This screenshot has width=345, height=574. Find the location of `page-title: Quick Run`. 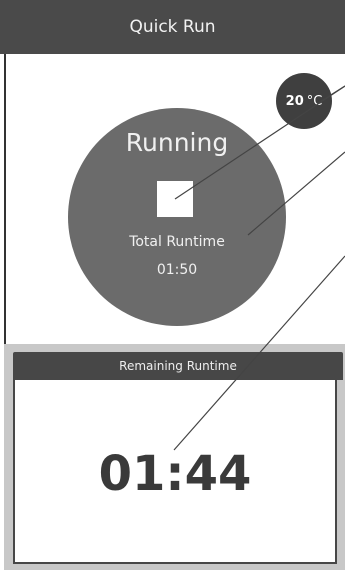

page-title: Quick Run is located at coordinates (172, 27).